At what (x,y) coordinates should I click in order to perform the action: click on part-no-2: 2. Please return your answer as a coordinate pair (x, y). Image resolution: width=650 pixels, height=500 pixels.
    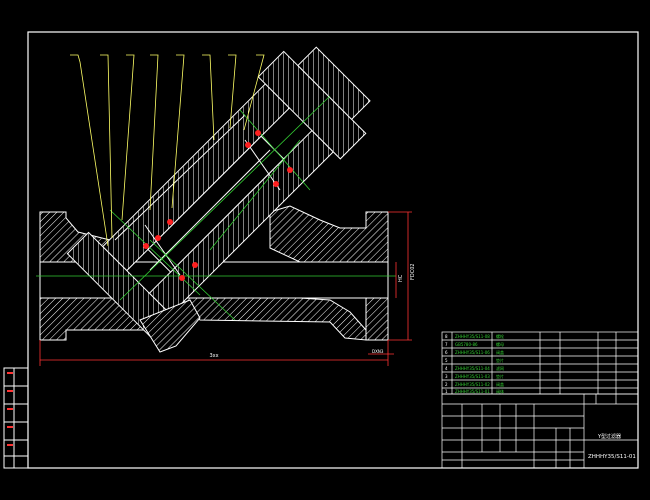
    Looking at the image, I should click on (446, 384).